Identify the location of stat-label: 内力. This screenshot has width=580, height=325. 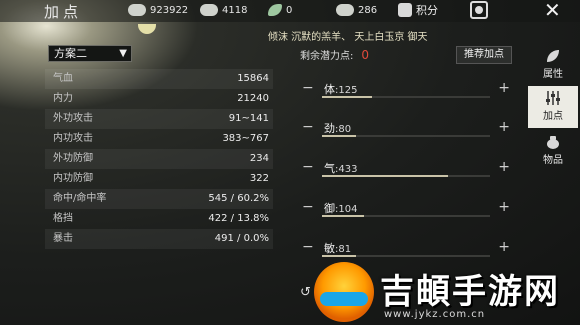
(63, 98).